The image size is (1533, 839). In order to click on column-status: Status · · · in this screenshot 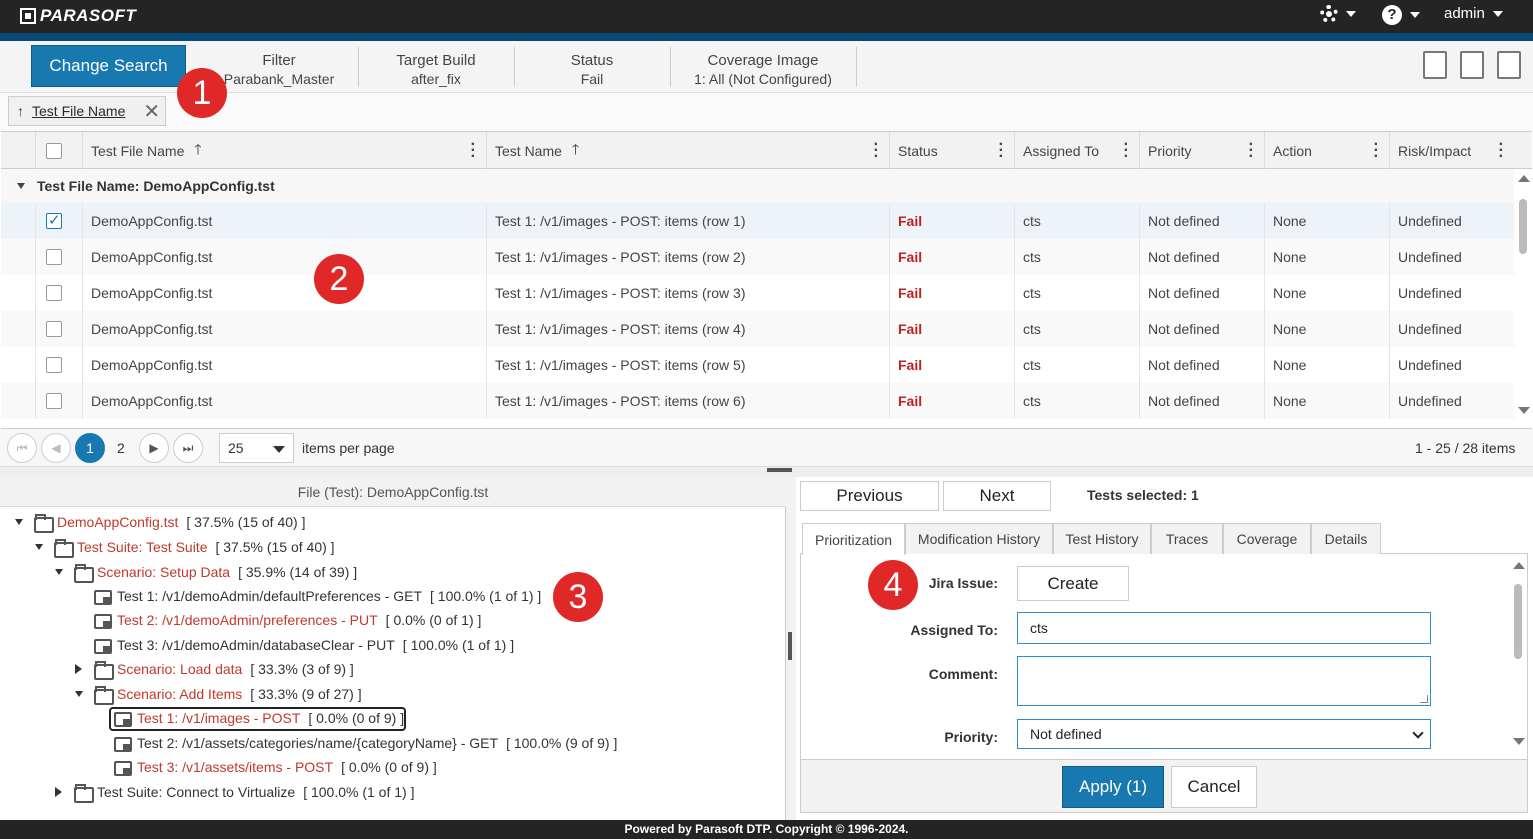, I will do `click(951, 150)`.